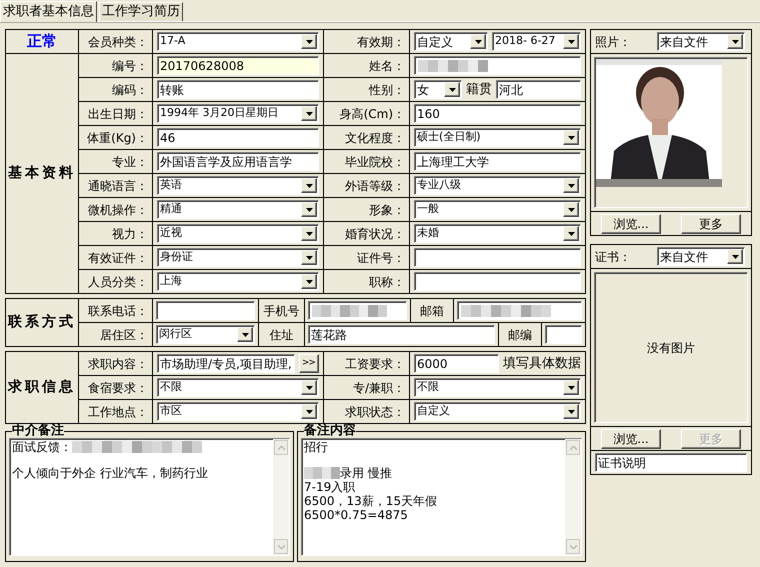  Describe the element at coordinates (238, 411) in the screenshot. I see `dropdown: 市区` at that location.